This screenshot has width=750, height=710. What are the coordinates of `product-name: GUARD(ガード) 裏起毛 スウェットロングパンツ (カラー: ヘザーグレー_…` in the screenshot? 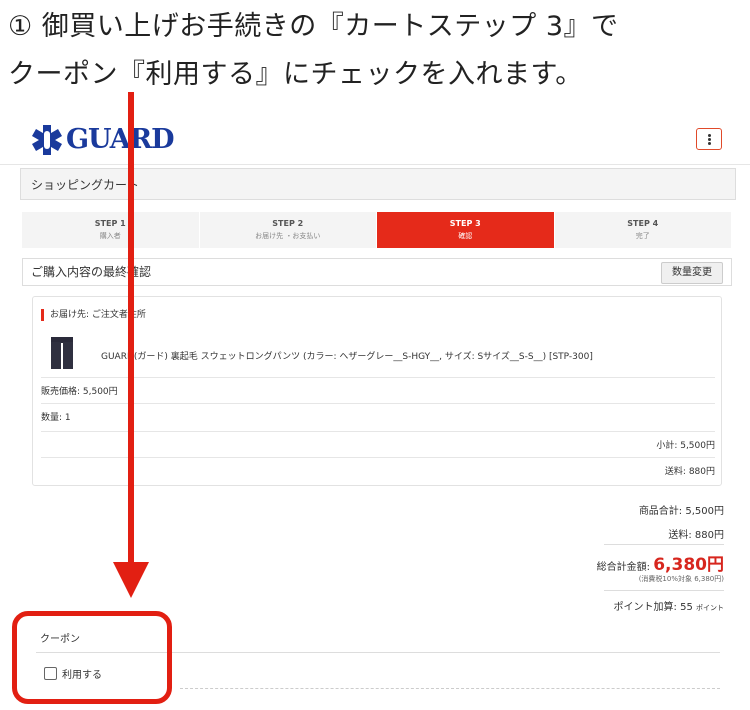 It's located at (347, 355).